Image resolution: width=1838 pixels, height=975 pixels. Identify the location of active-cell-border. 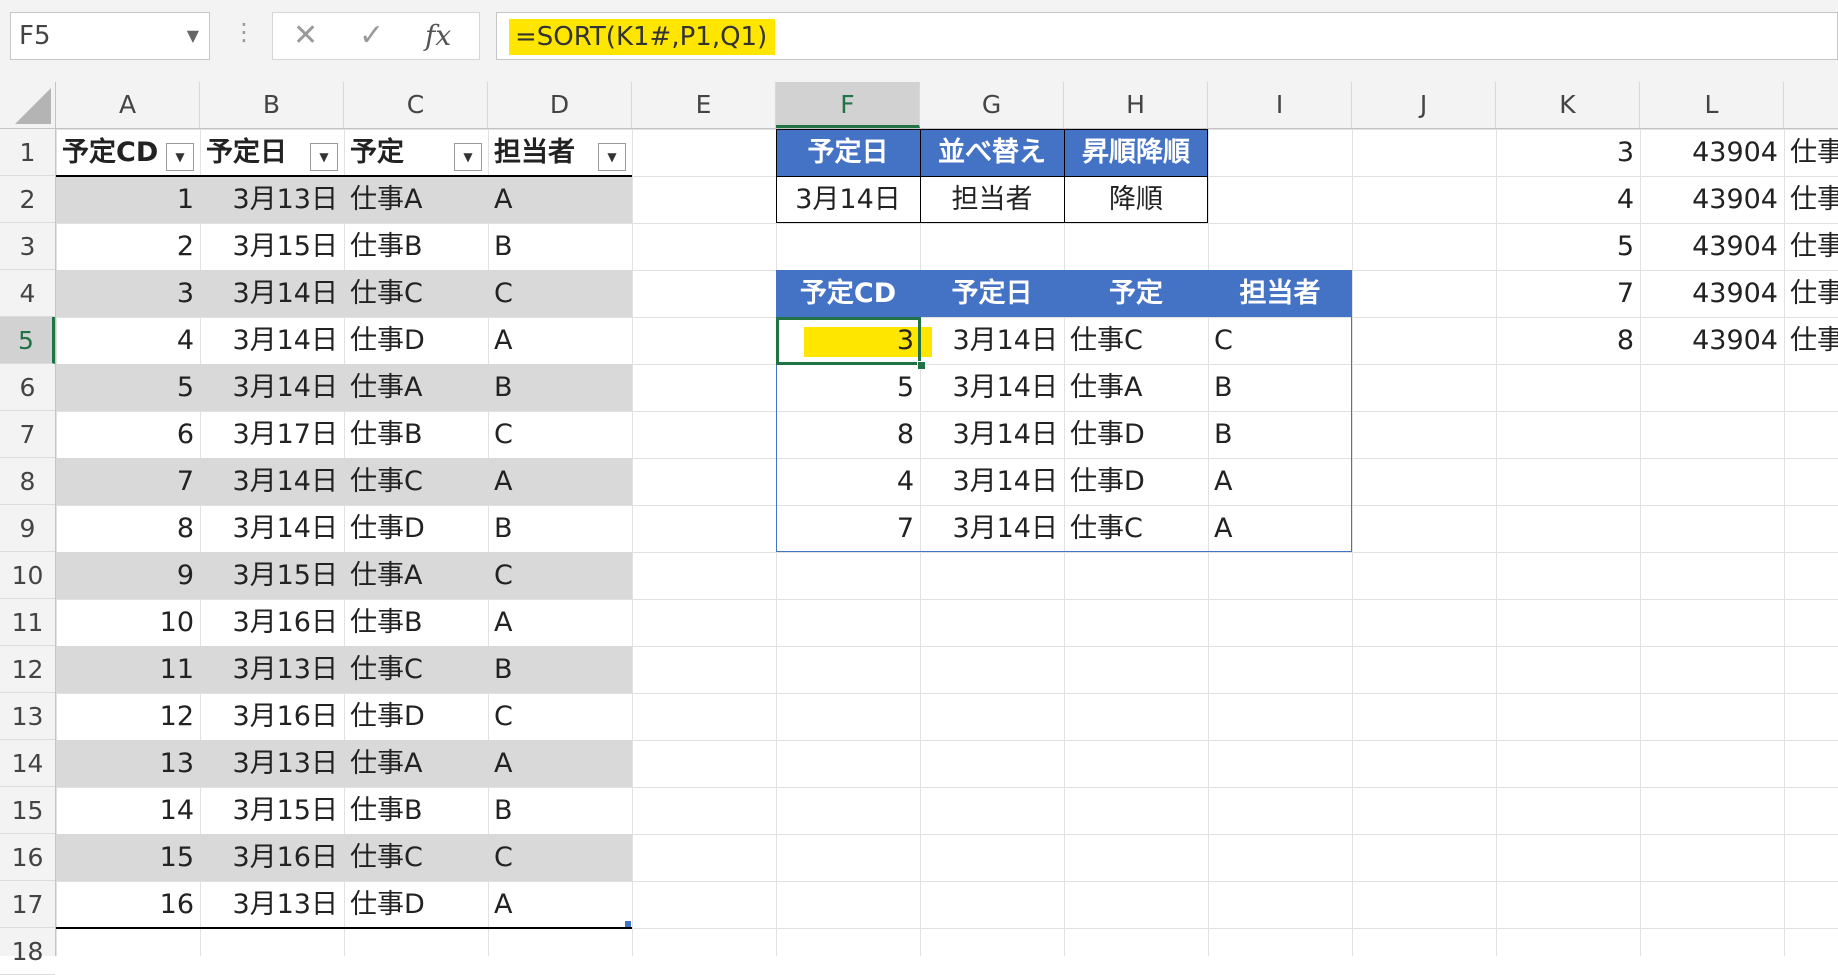
(848, 341).